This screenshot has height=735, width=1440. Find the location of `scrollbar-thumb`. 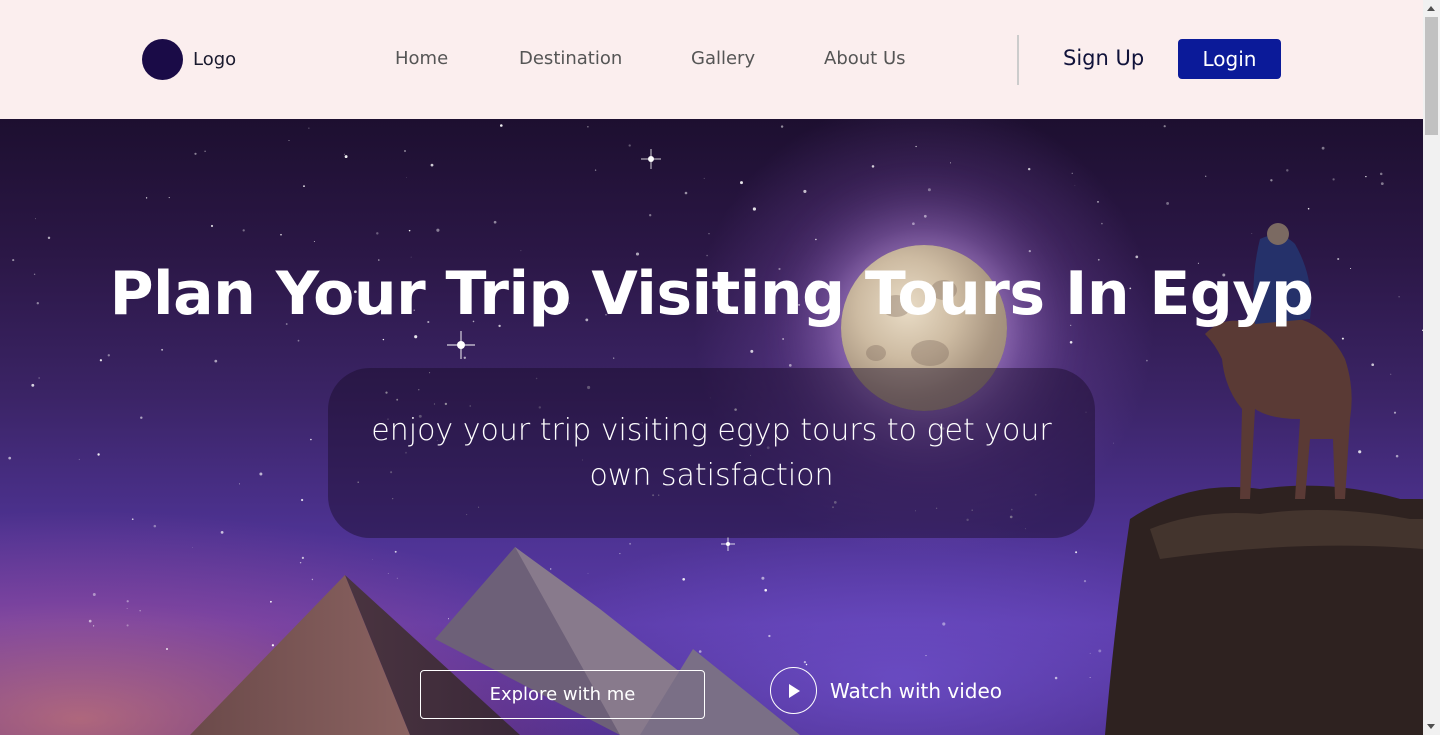

scrollbar-thumb is located at coordinates (1431, 76).